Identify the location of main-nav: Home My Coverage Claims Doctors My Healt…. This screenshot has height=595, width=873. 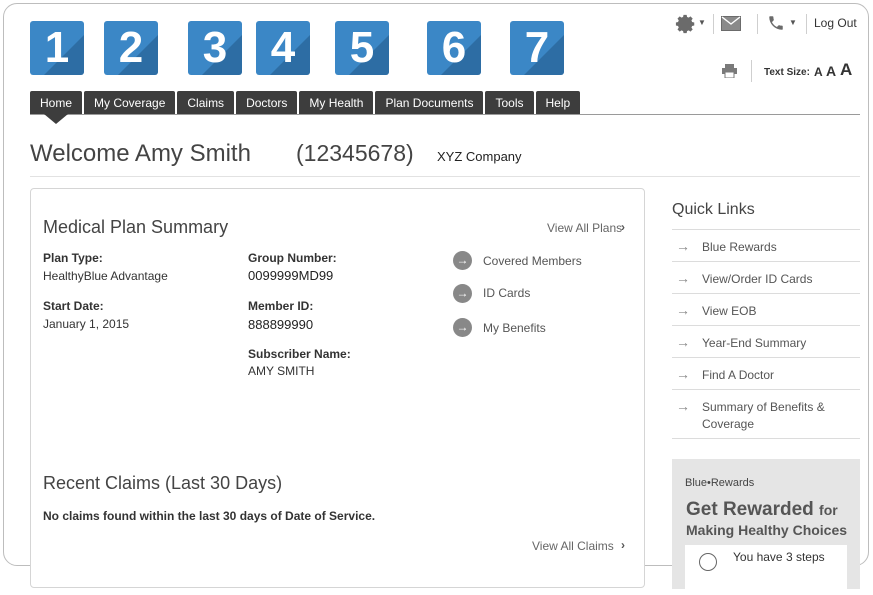
(305, 103).